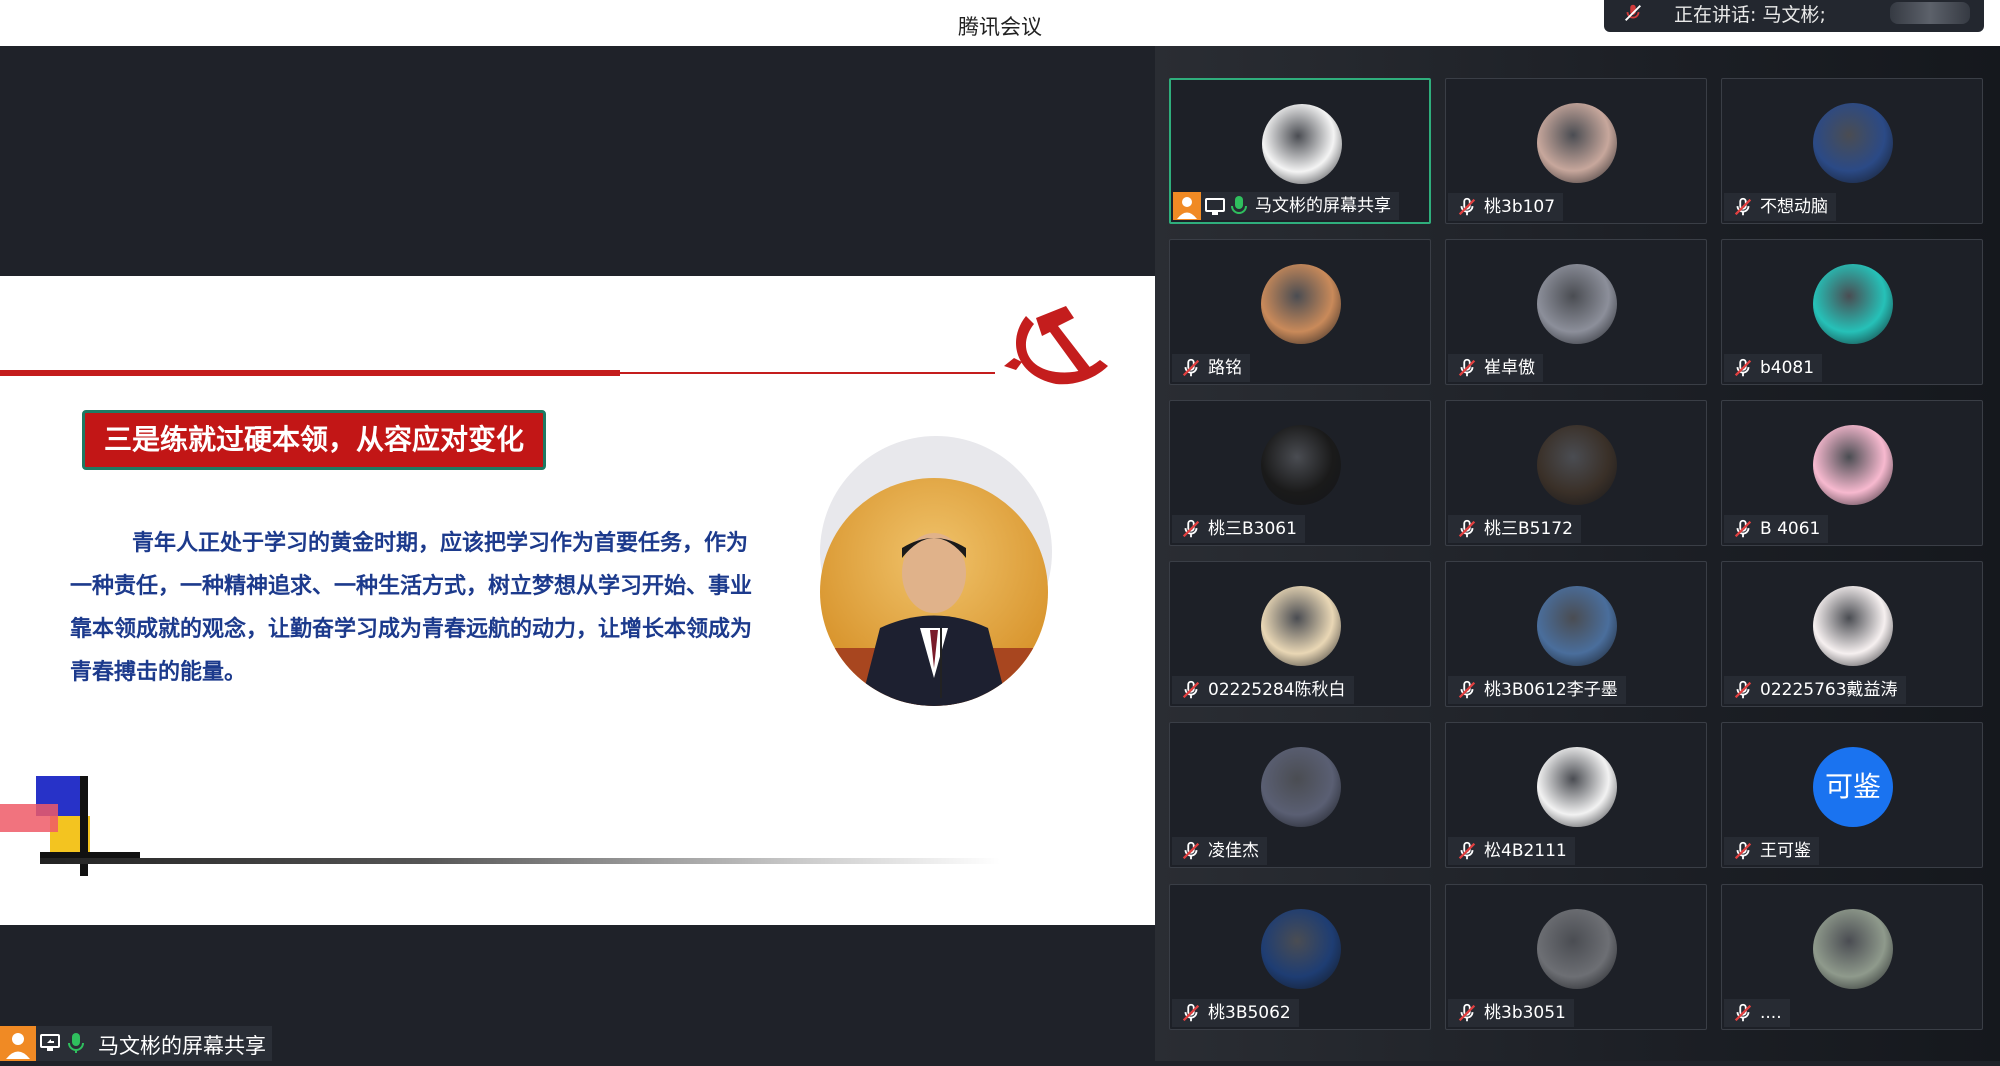 This screenshot has width=2000, height=1066. I want to click on cartoon-boy-avatar, so click(1301, 626).